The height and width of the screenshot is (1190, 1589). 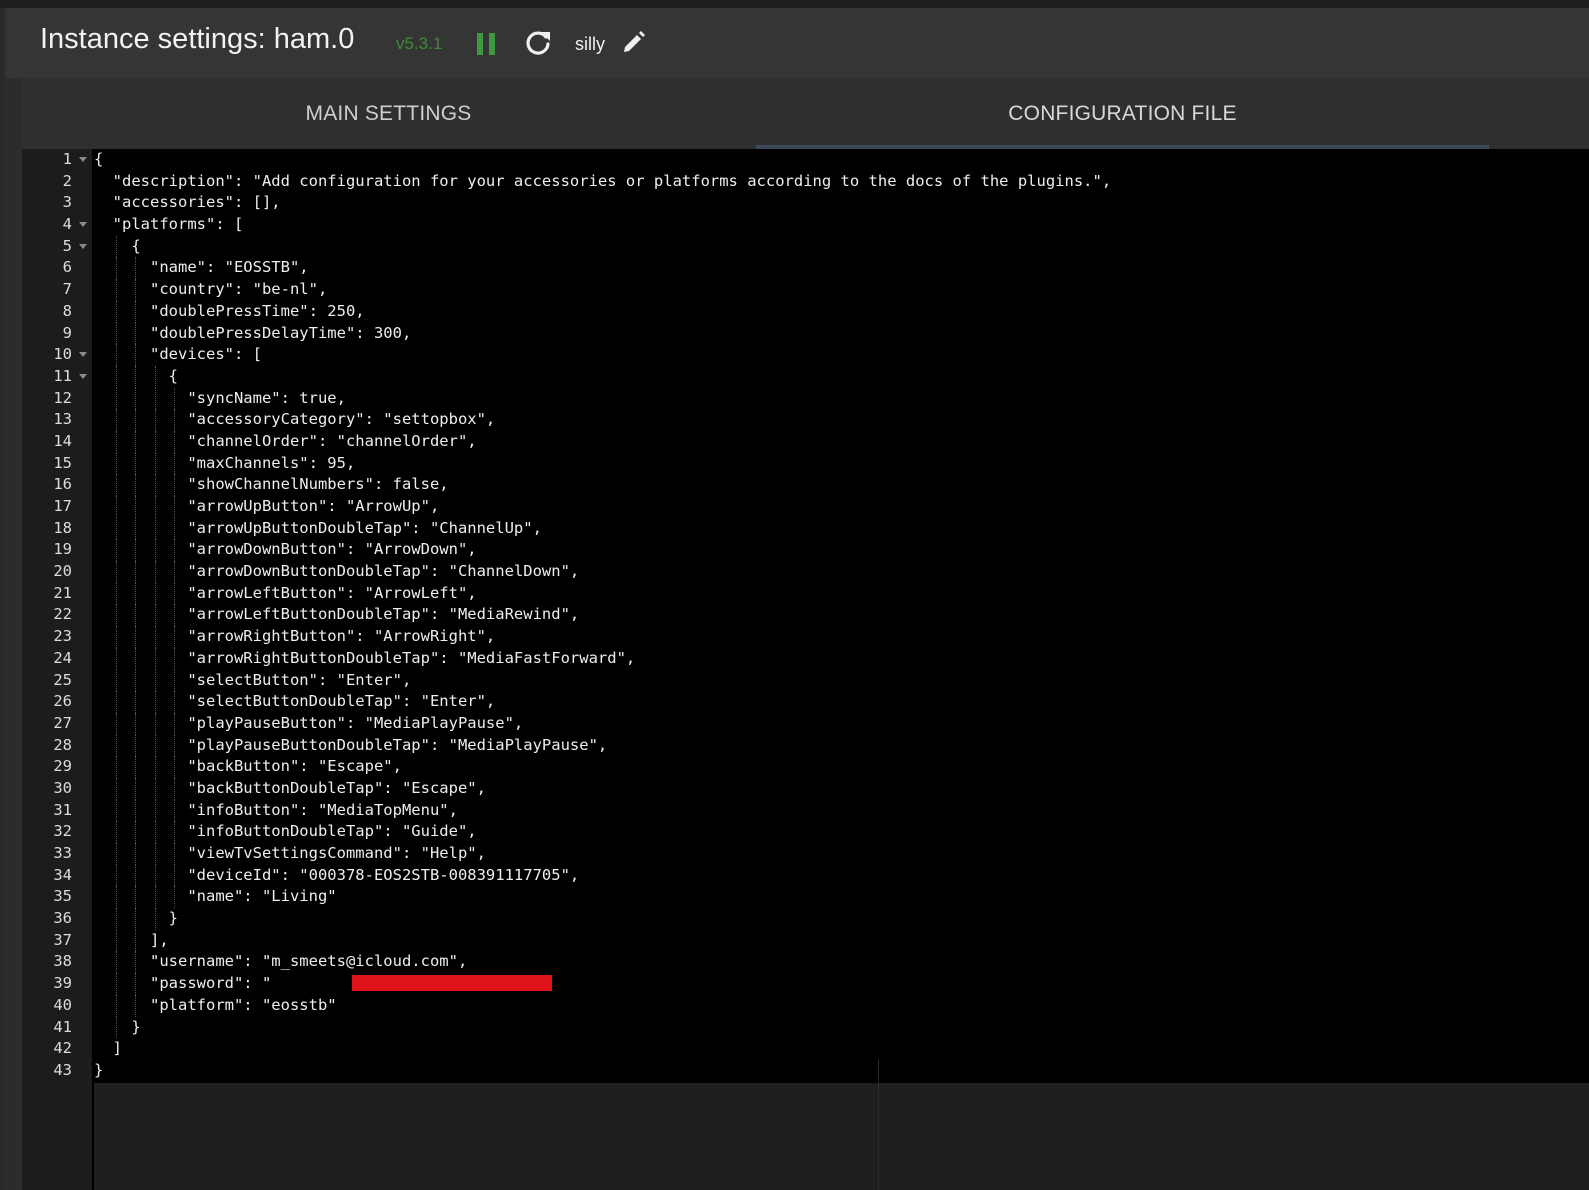 What do you see at coordinates (602, 507) in the screenshot?
I see `code-line: "arrowUpButton": "ArrowUp",` at bounding box center [602, 507].